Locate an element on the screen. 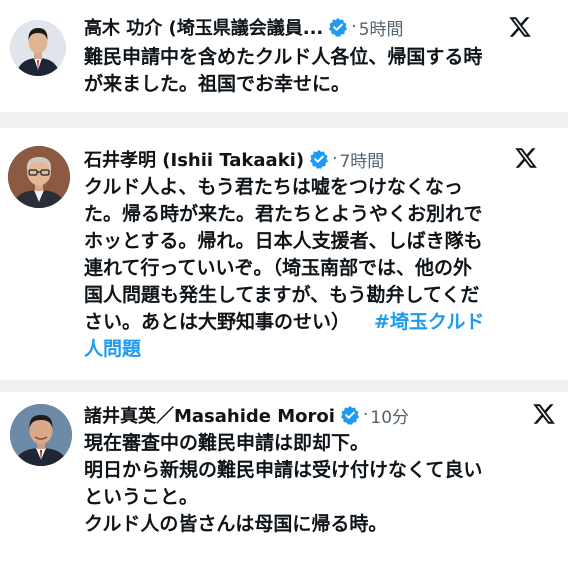 The height and width of the screenshot is (566, 568). timestamp: 7時間 is located at coordinates (361, 159).